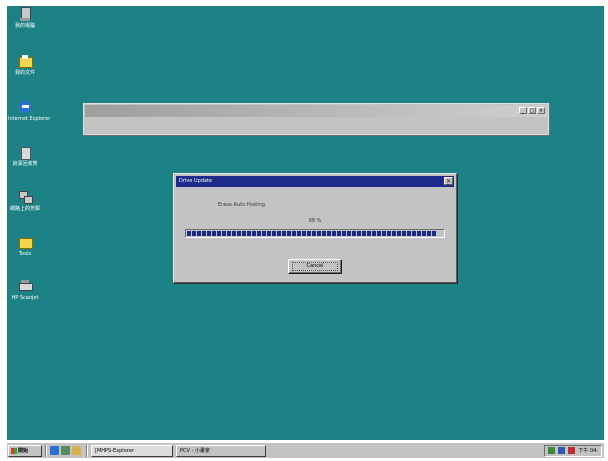 The height and width of the screenshot is (461, 608). I want to click on start-label: 開始, so click(23, 450).